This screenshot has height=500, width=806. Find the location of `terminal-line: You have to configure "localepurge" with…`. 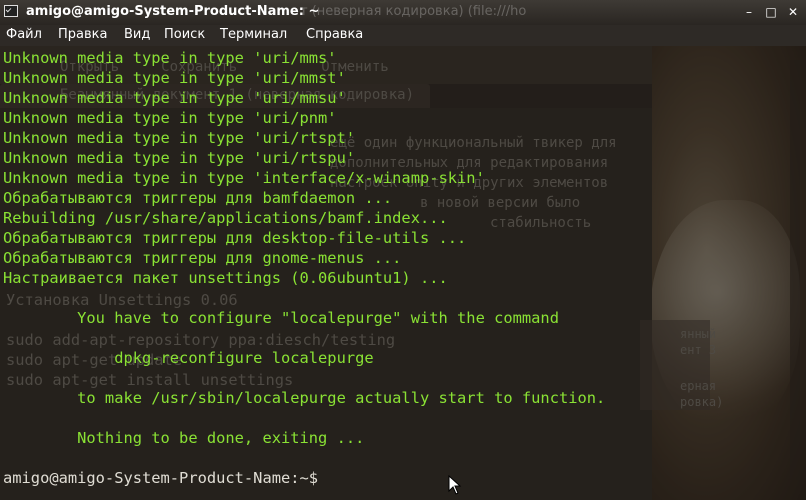

terminal-line: You have to configure "localepurge" with… is located at coordinates (281, 318).